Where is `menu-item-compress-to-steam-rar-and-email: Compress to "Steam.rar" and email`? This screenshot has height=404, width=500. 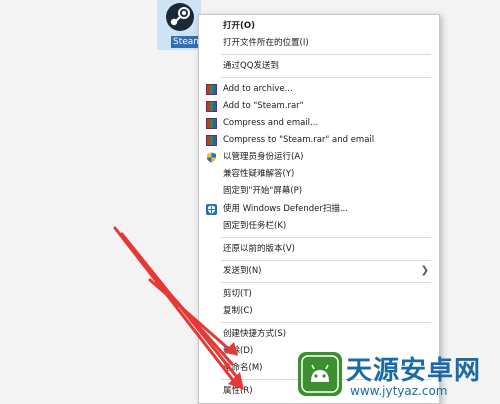 menu-item-compress-to-steam-rar-and-email: Compress to "Steam.rar" and email is located at coordinates (319, 140).